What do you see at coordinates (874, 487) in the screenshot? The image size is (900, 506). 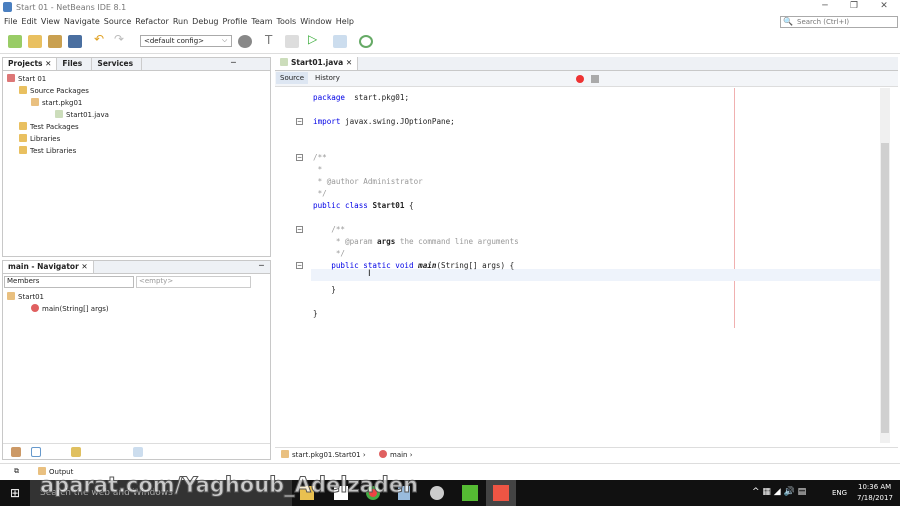 I see `clock-time: 10:36 AM` at bounding box center [874, 487].